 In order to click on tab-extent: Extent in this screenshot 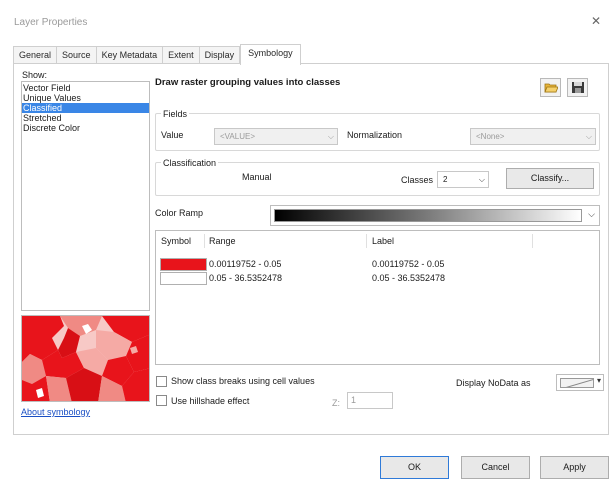, I will do `click(181, 55)`.